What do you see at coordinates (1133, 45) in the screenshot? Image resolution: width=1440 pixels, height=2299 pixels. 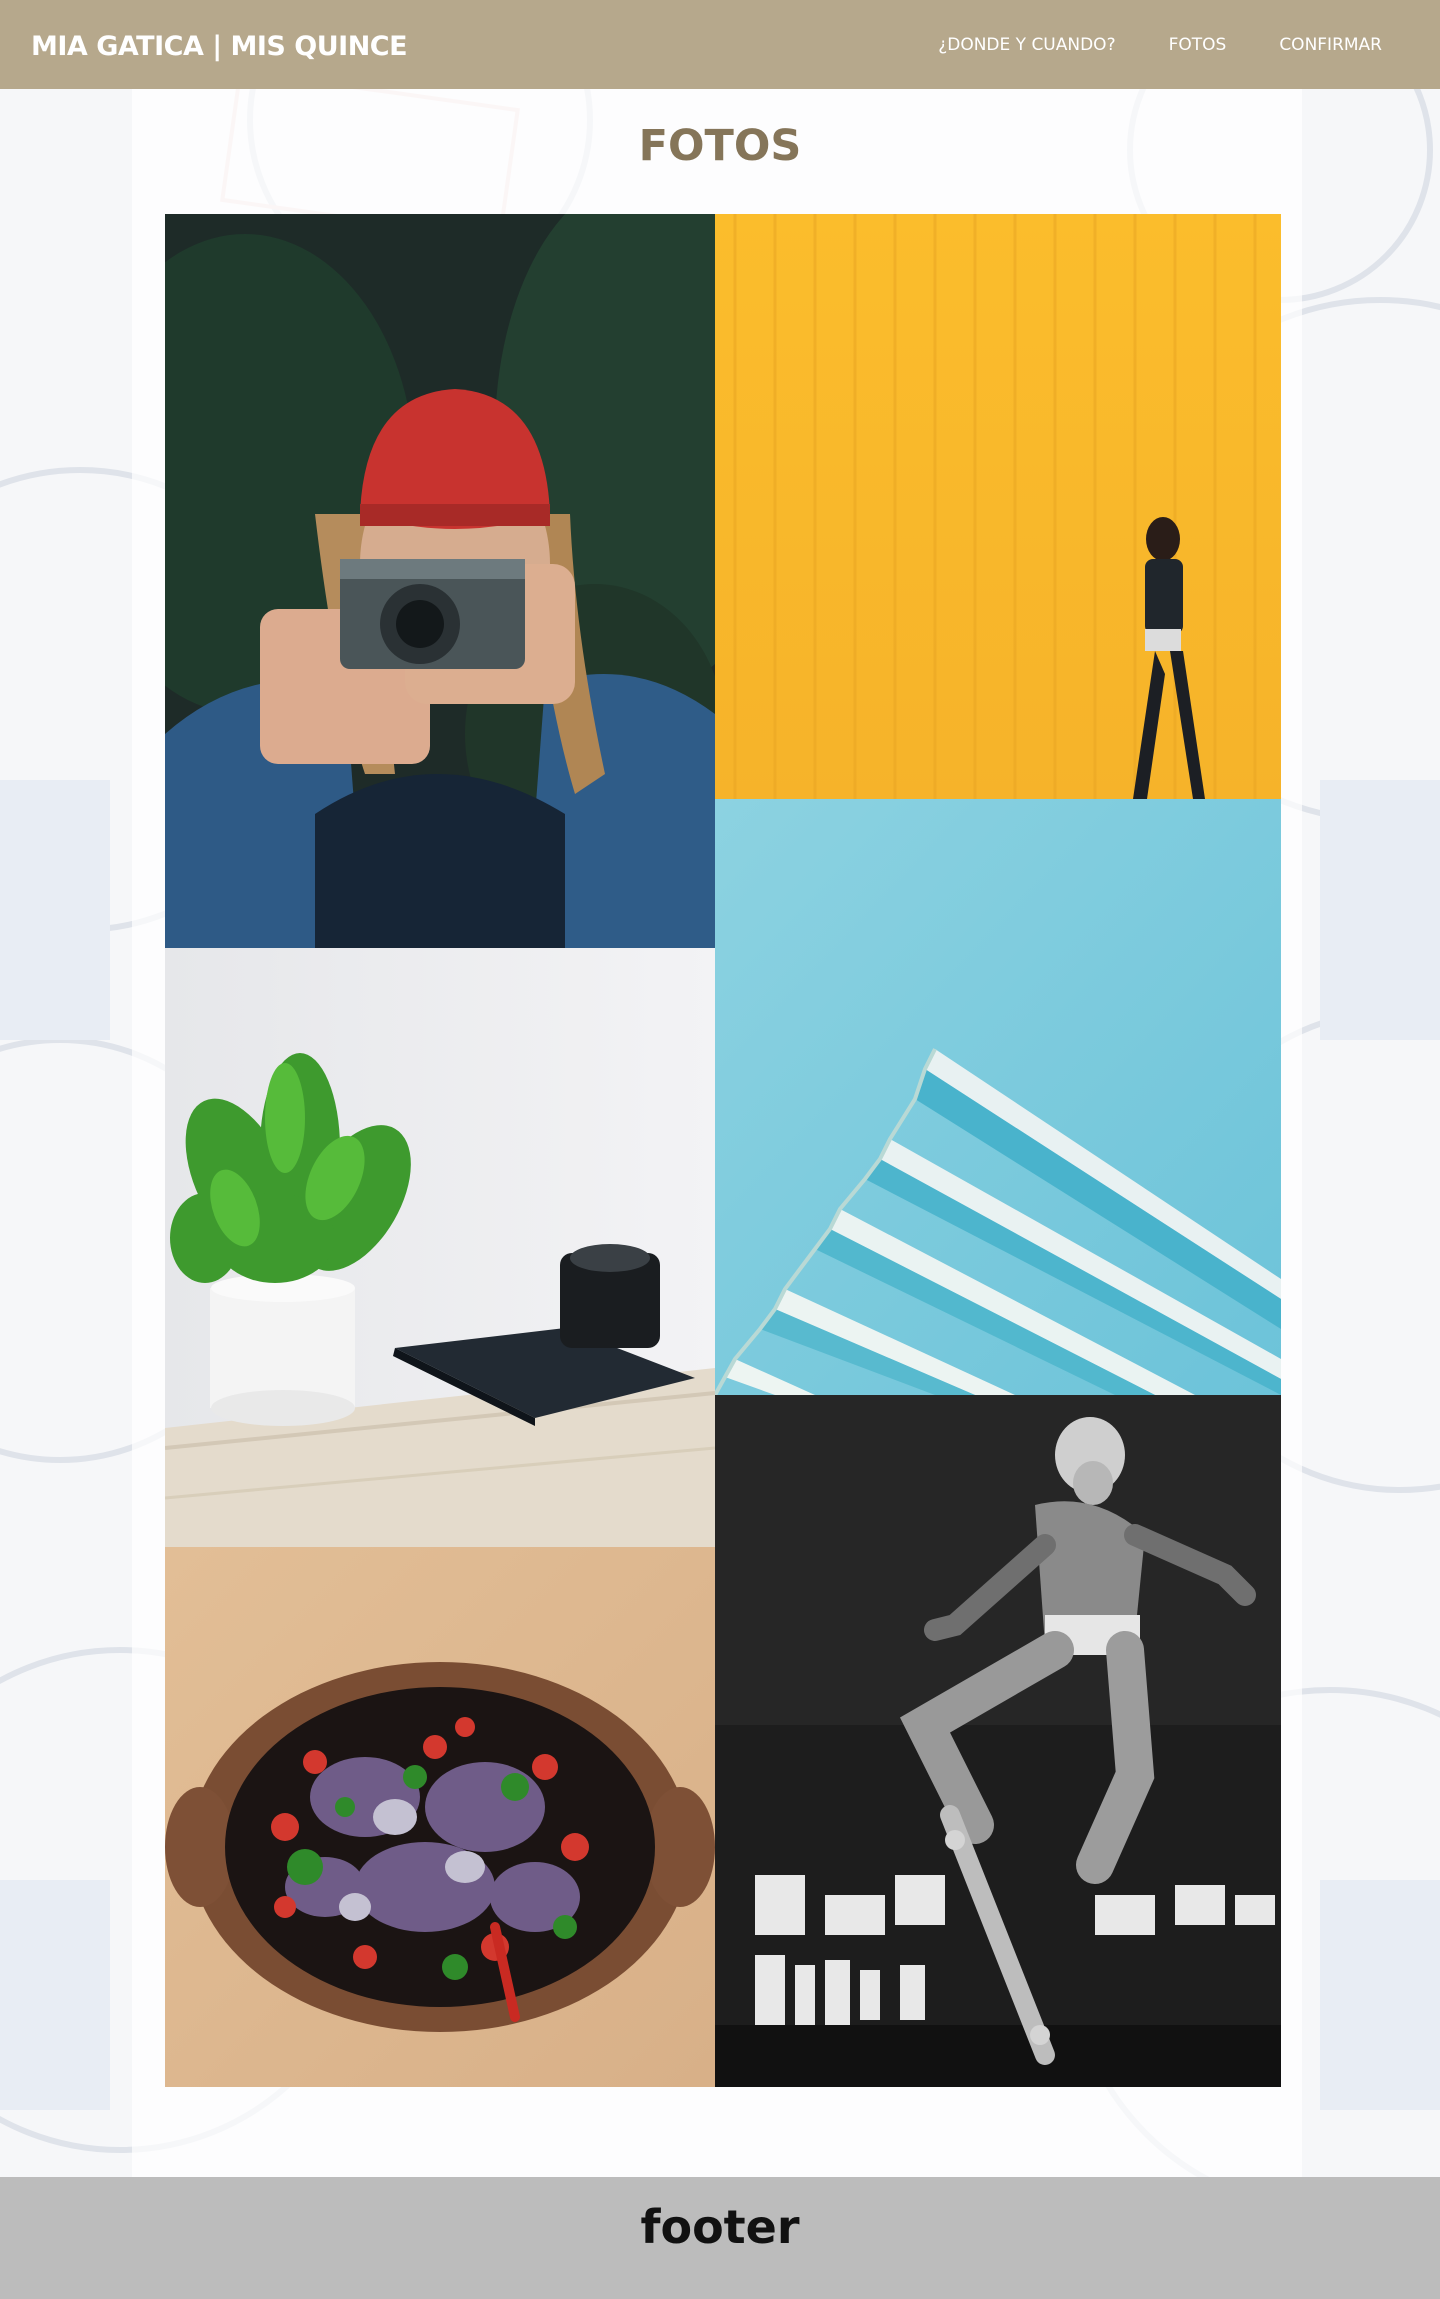 I see `nav-menu: ¿DONDE Y CUANDO? FOTOS CONFIRMAR` at bounding box center [1133, 45].